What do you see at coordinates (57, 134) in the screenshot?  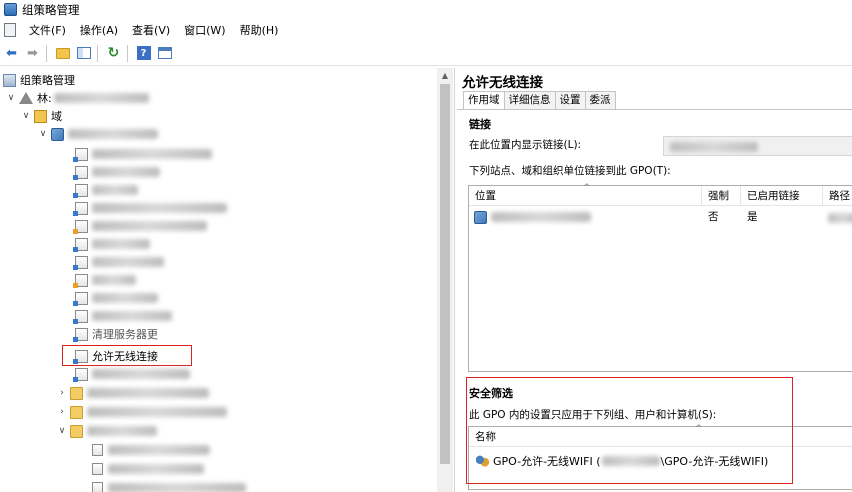 I see `domain-icon` at bounding box center [57, 134].